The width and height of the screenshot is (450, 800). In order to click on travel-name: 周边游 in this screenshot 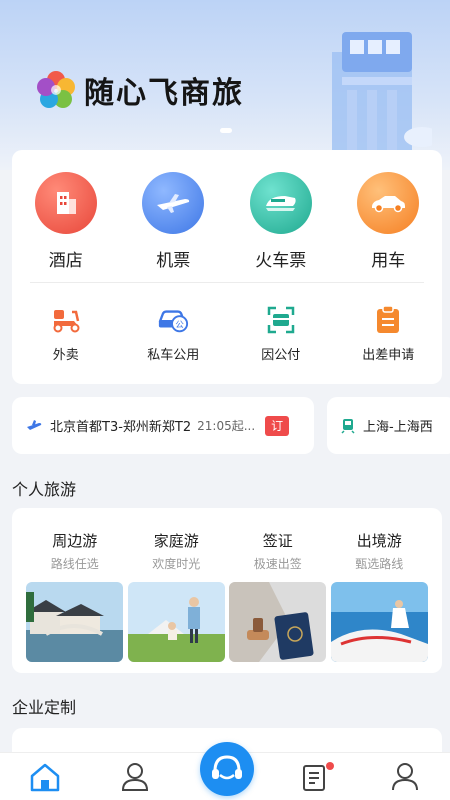, I will do `click(75, 541)`.